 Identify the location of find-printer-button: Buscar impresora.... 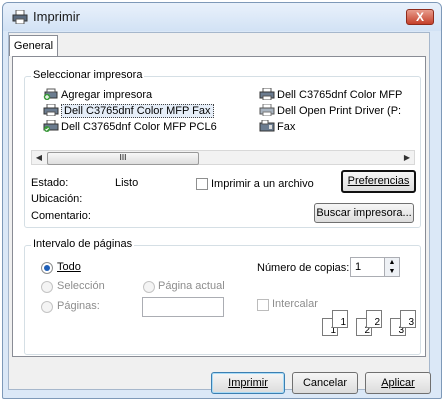
(364, 213).